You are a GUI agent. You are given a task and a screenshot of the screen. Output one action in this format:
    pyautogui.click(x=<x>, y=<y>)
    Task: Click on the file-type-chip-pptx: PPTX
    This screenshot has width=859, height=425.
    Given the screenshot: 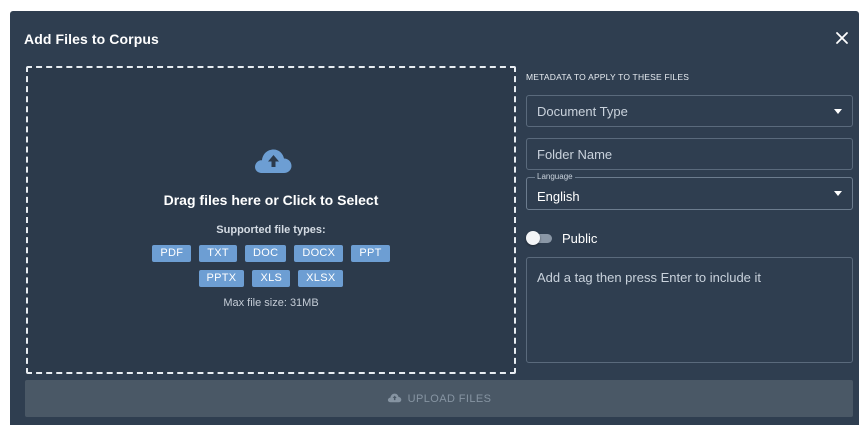 What is the action you would take?
    pyautogui.click(x=221, y=278)
    